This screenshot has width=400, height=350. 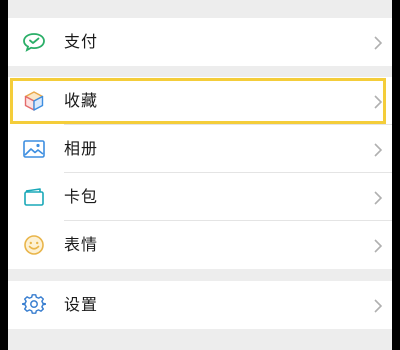 I want to click on menu-item-album: 相册, so click(x=200, y=149).